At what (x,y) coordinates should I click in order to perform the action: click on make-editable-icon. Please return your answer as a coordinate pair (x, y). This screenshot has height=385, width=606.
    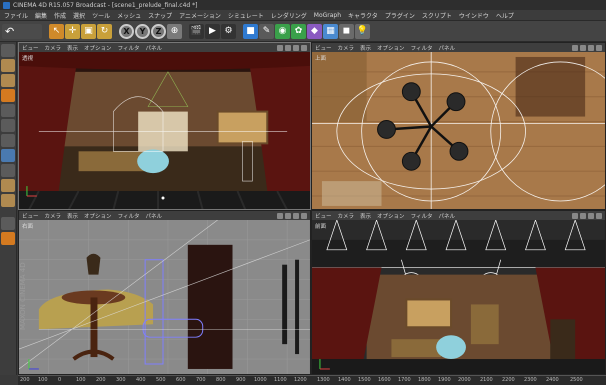
    Looking at the image, I should click on (8, 50).